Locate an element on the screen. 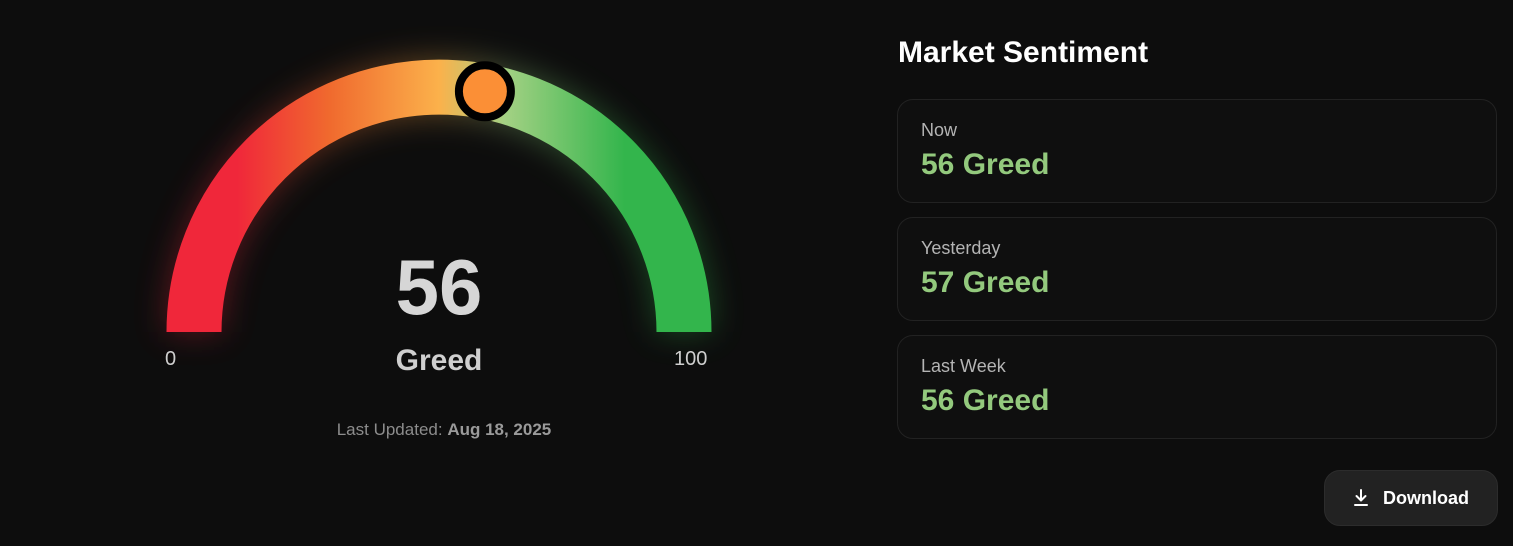 The height and width of the screenshot is (546, 1513). panel-title: Market Sentiment is located at coordinates (1023, 52).